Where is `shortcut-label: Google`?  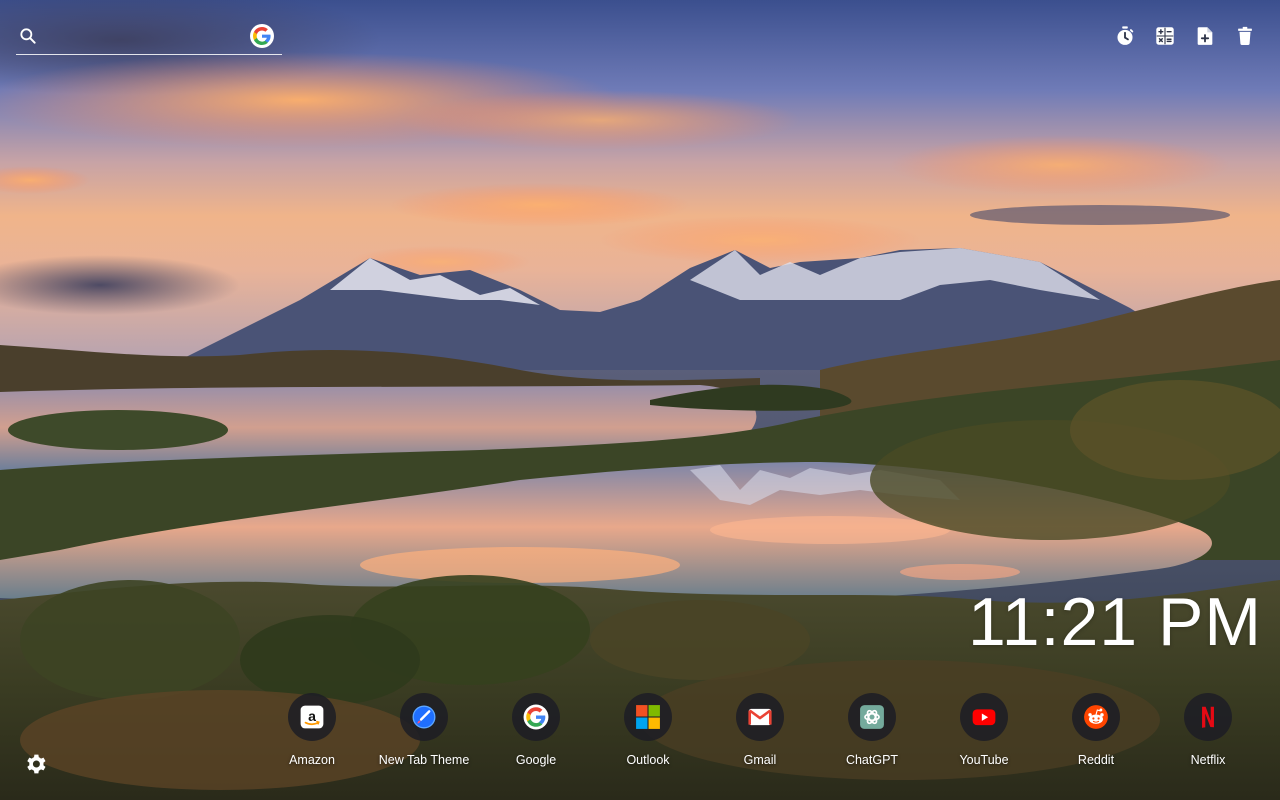 shortcut-label: Google is located at coordinates (536, 760).